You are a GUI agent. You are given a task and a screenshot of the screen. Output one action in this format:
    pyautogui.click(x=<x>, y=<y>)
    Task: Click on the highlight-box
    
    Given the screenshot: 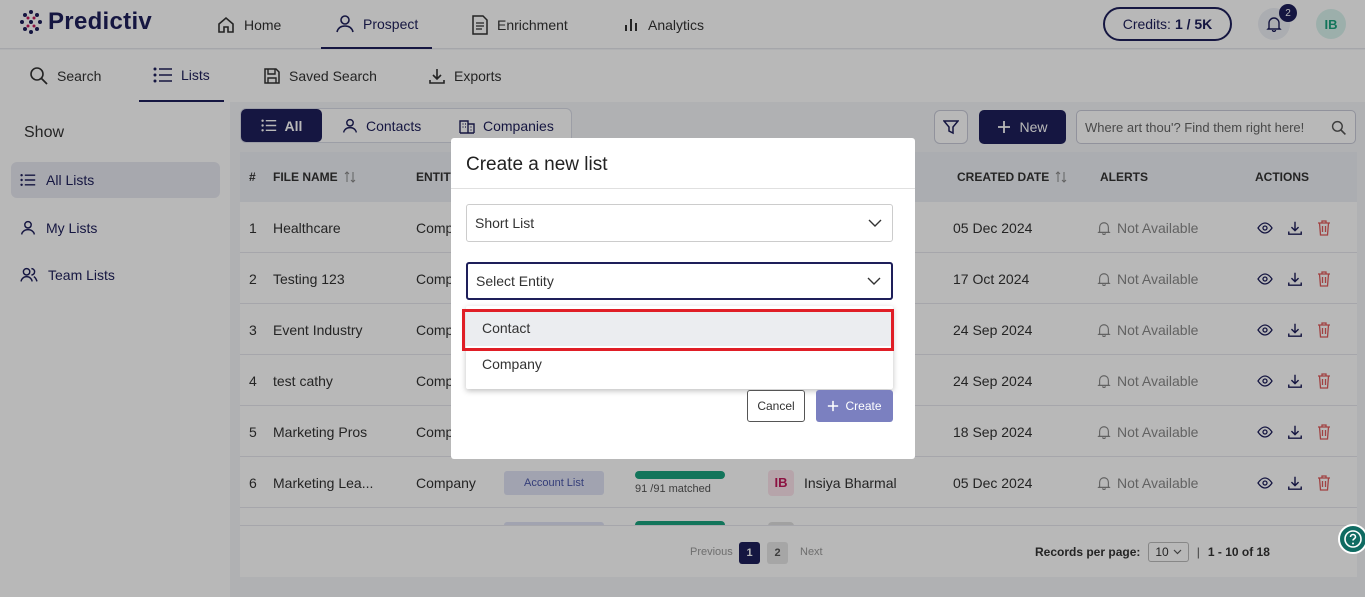 What is the action you would take?
    pyautogui.click(x=678, y=330)
    